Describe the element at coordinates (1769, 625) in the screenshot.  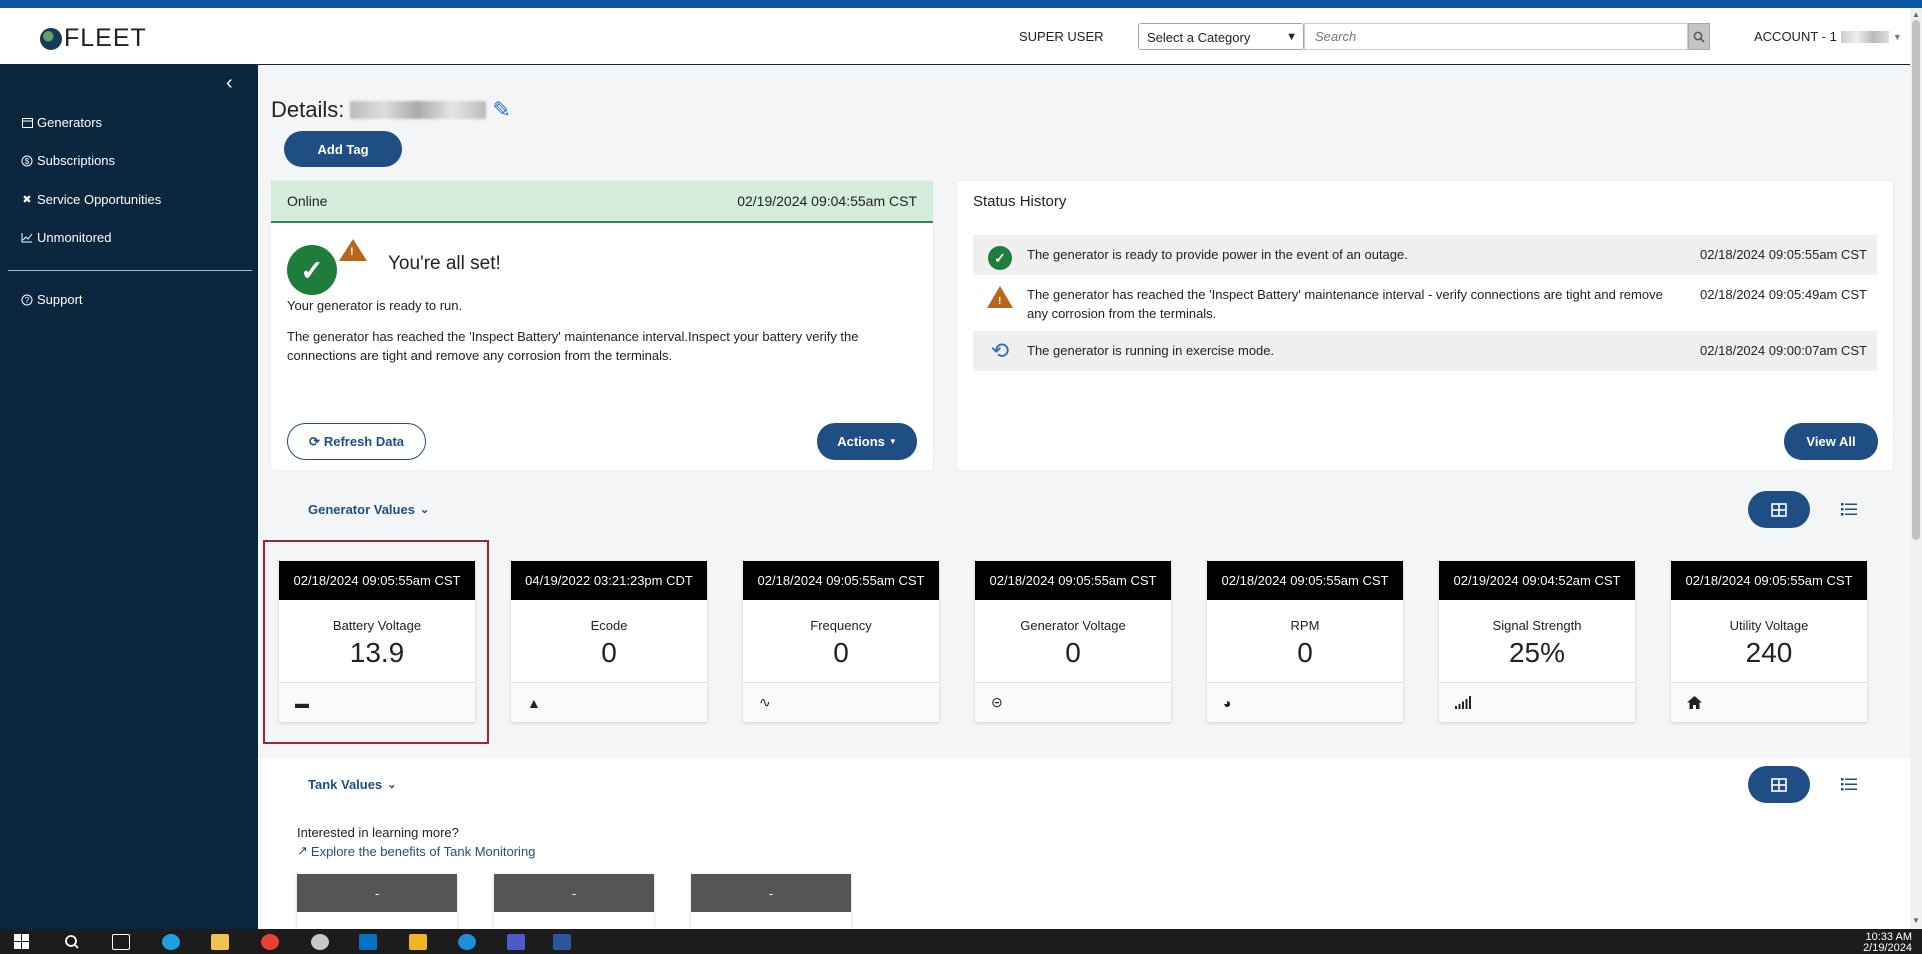
I see `tile-label: Utility Voltage` at that location.